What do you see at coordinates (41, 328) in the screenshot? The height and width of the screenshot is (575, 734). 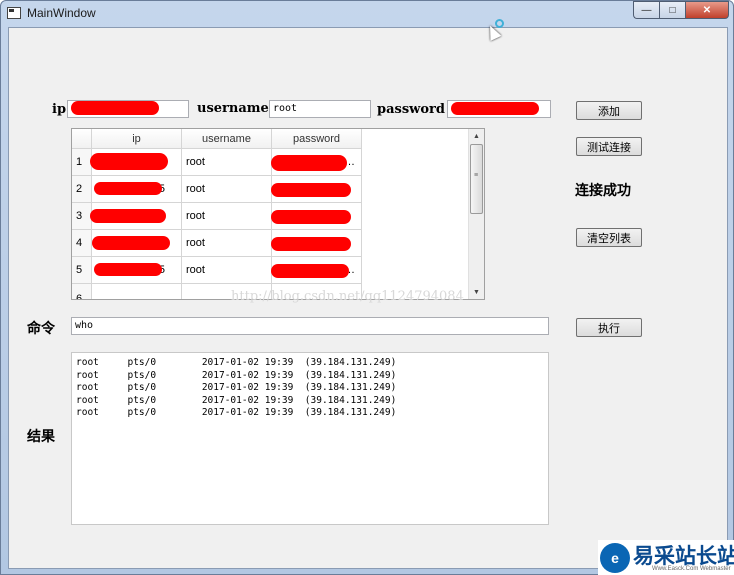 I see `command-label: 命令` at bounding box center [41, 328].